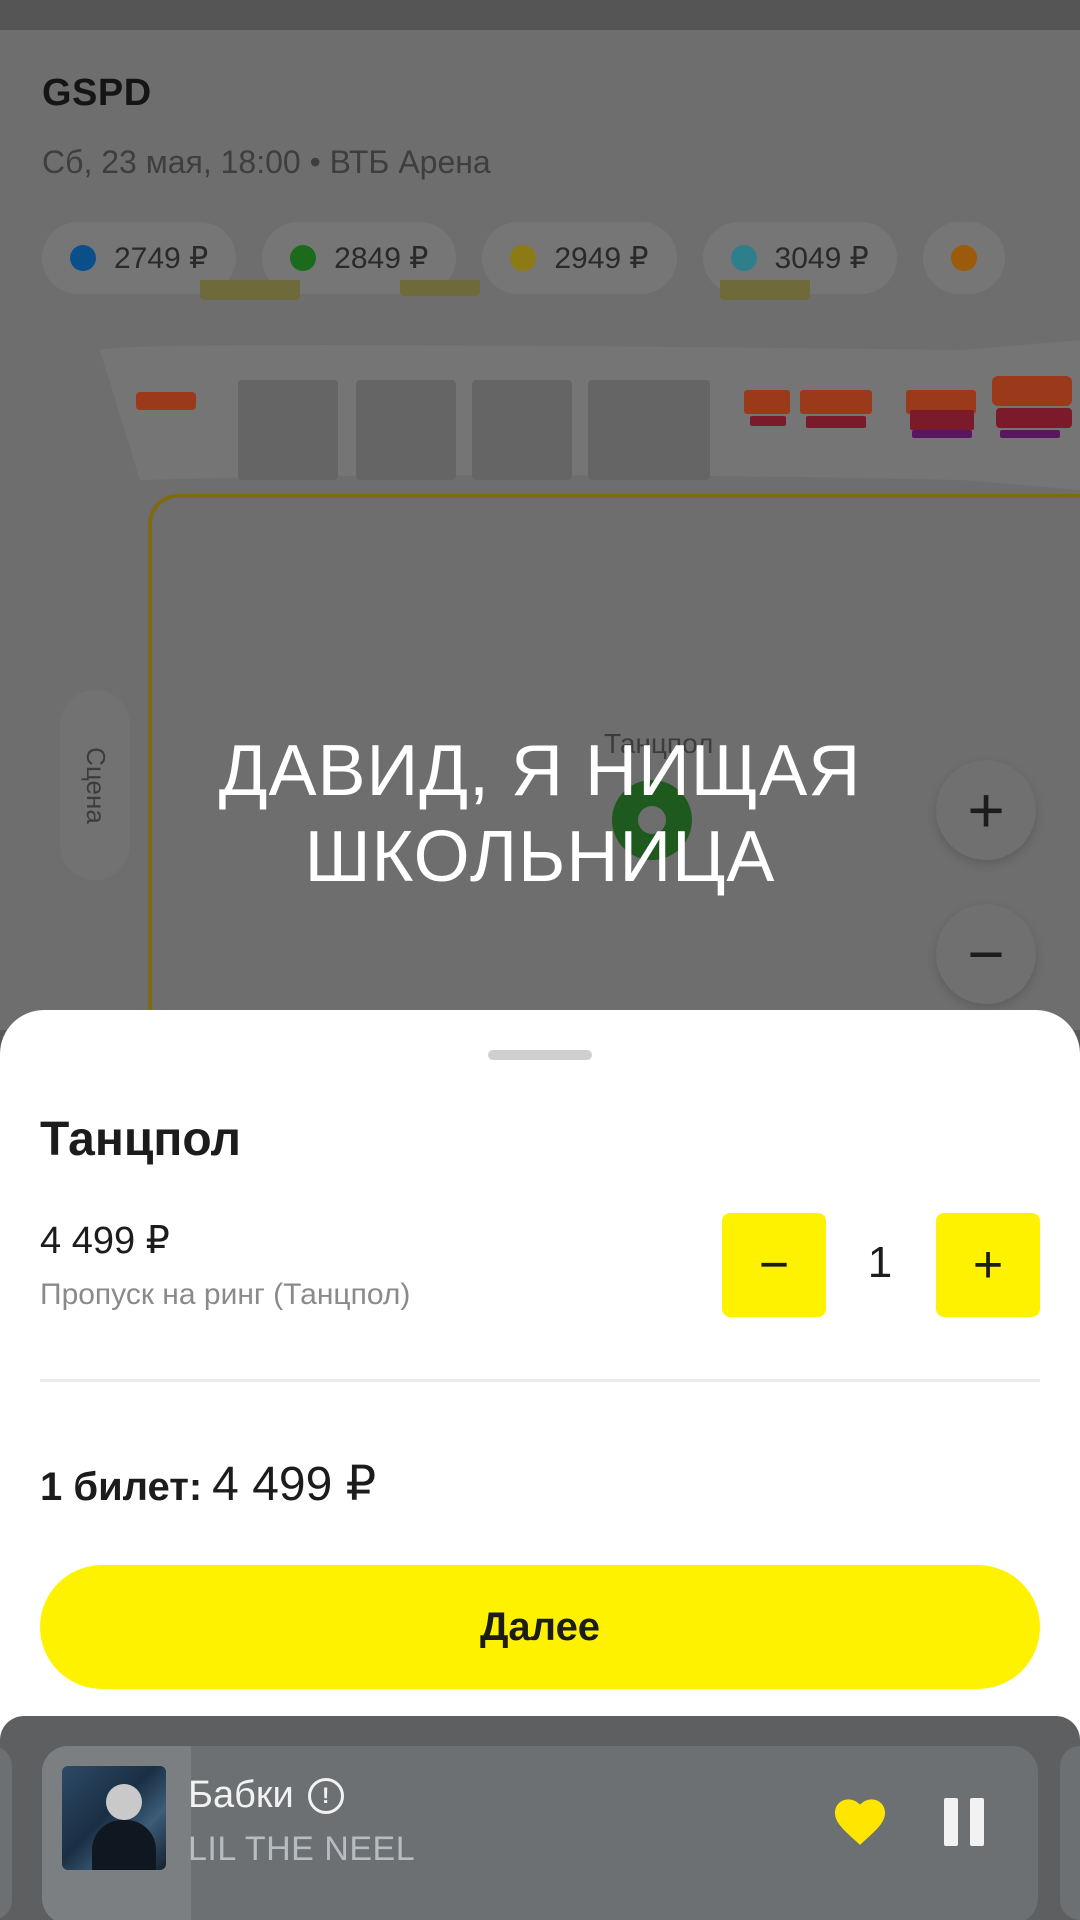 This screenshot has height=1920, width=1080. What do you see at coordinates (266, 162) in the screenshot?
I see `event-subtitle: Сб, 23 мая, 18:00 • ВТБ Арена` at bounding box center [266, 162].